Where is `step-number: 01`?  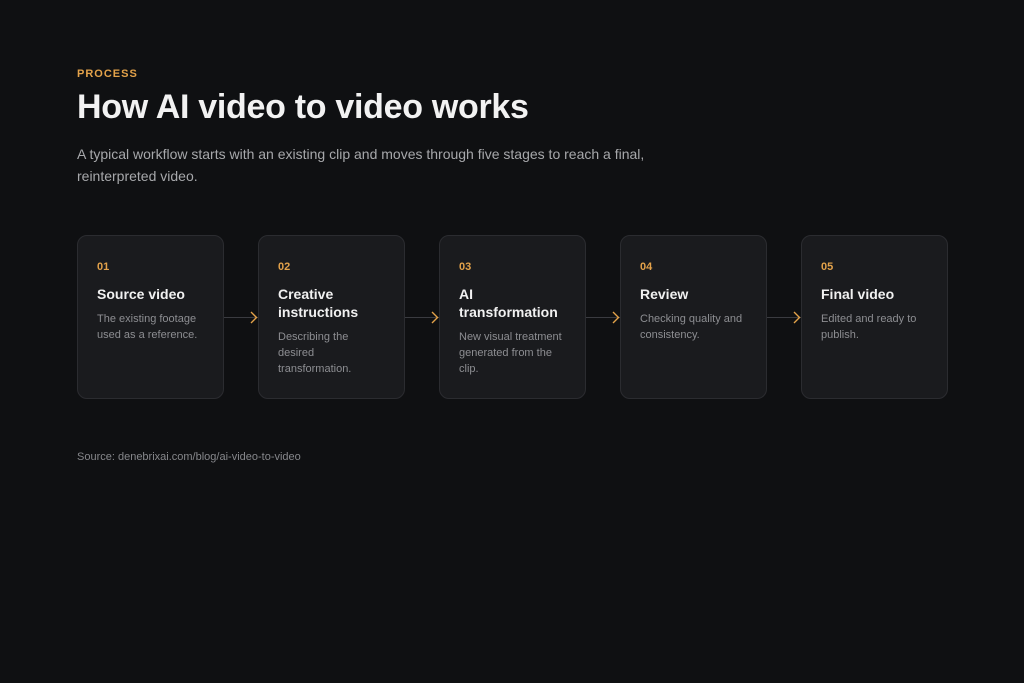 step-number: 01 is located at coordinates (103, 267).